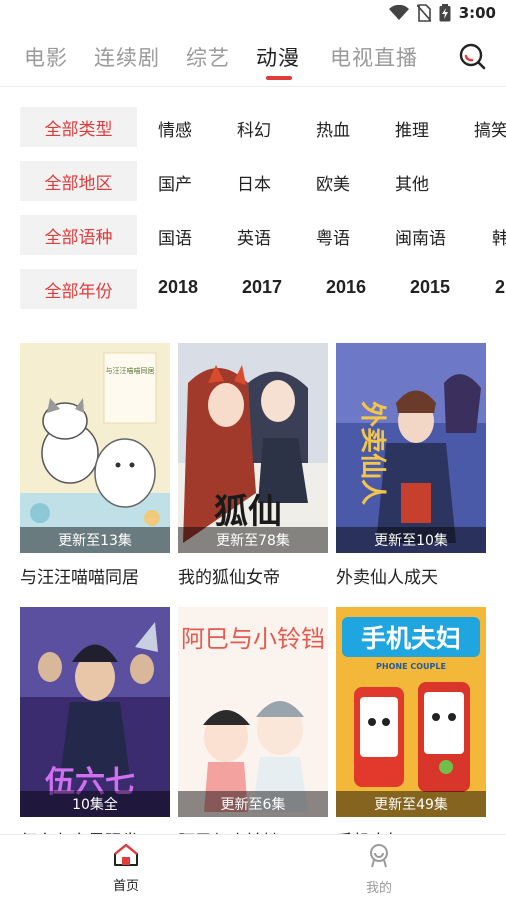  I want to click on category-tabs: 电影 连续剧 综艺 动漫 电视直播, so click(253, 57).